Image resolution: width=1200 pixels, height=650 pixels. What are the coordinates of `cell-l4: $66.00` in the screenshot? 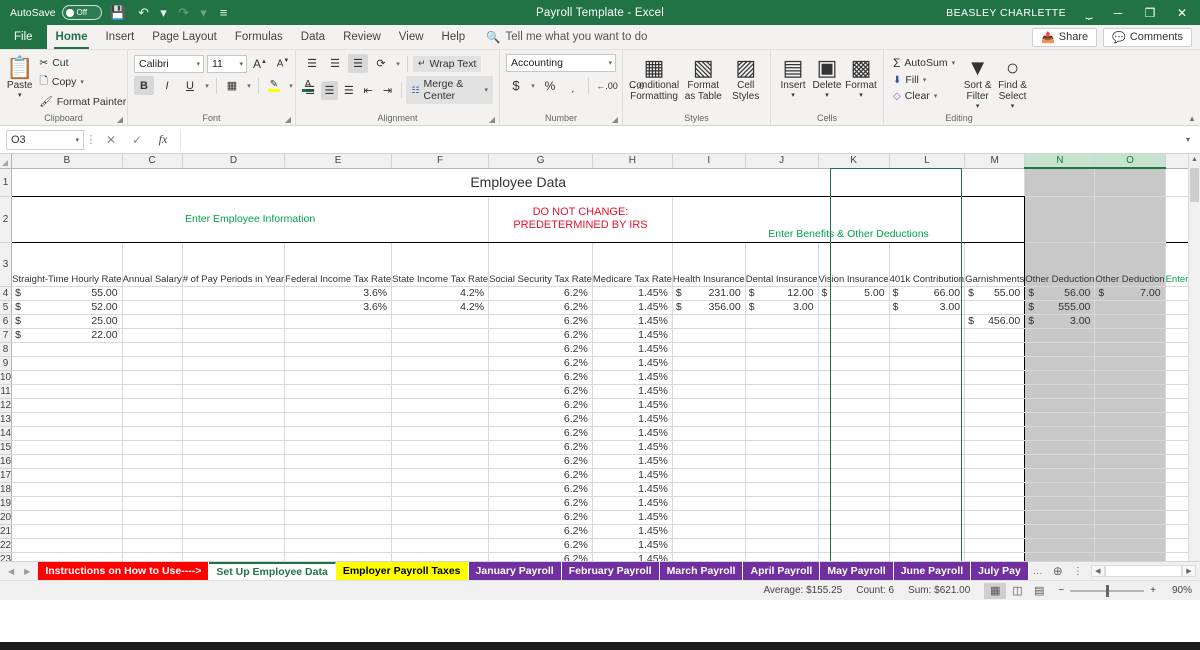 It's located at (927, 293).